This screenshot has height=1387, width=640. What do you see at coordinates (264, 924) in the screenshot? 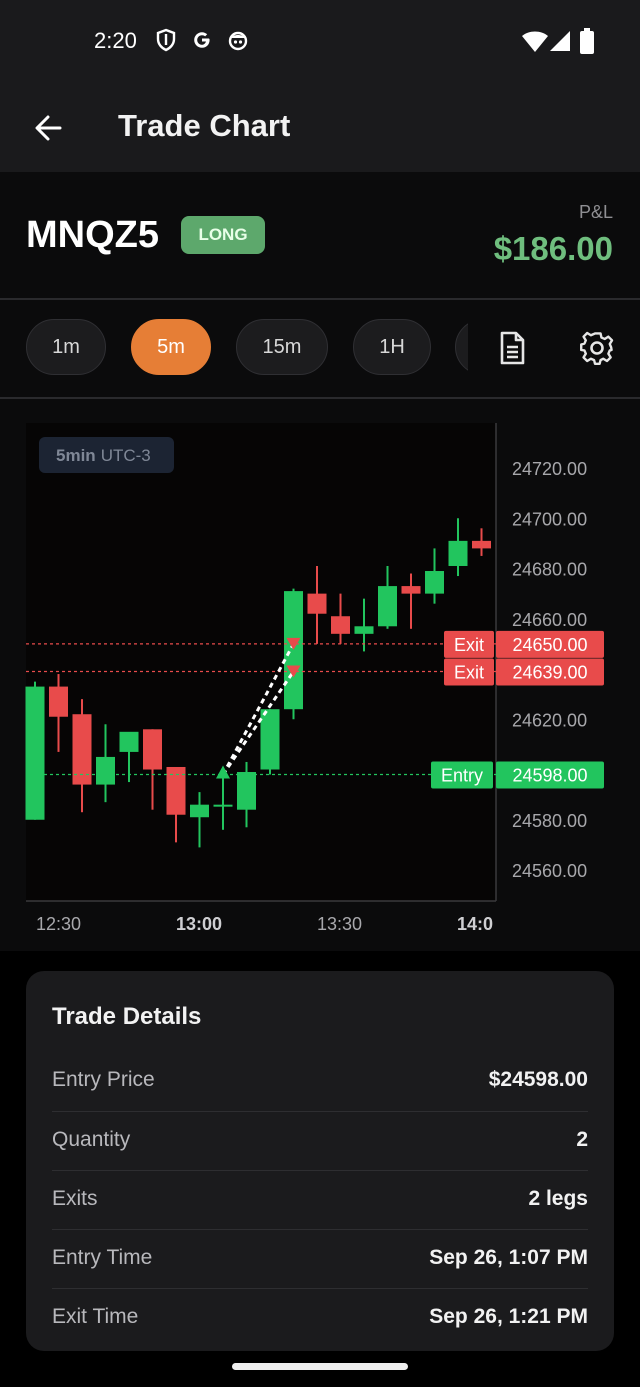
I see `time-axis: 12:30 13:00 13:30 14:0` at bounding box center [264, 924].